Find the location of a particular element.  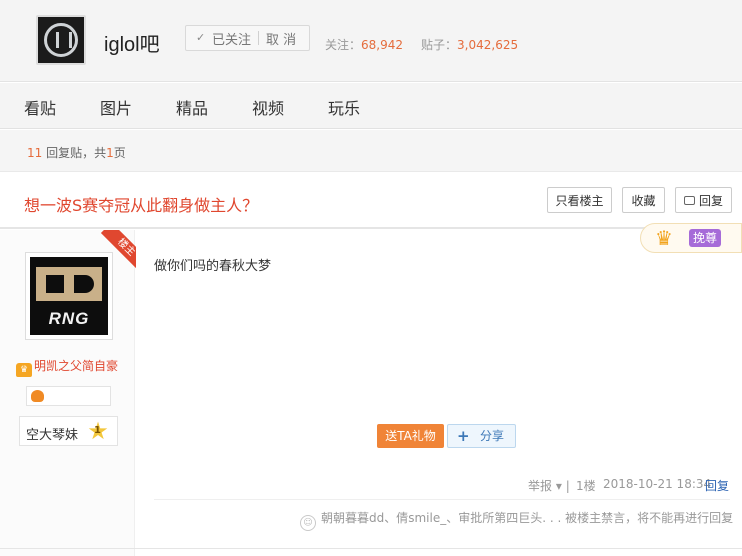

reply-count-bar: 11 回复贴，共1页 is located at coordinates (371, 151).